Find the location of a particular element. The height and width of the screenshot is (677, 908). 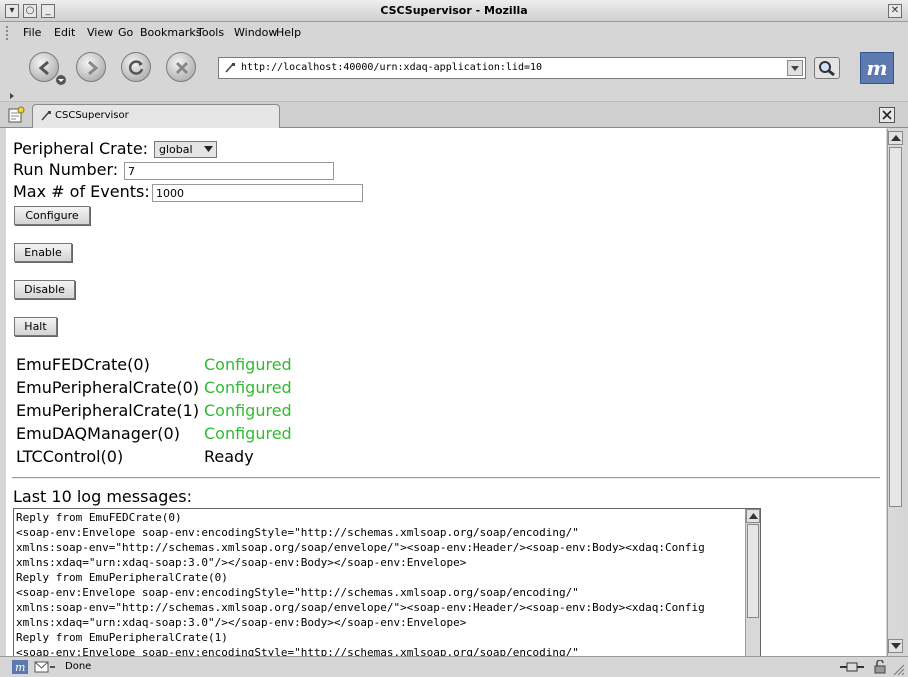

log-line: Reply from EmuPeripheralCrate(0) is located at coordinates (122, 577).